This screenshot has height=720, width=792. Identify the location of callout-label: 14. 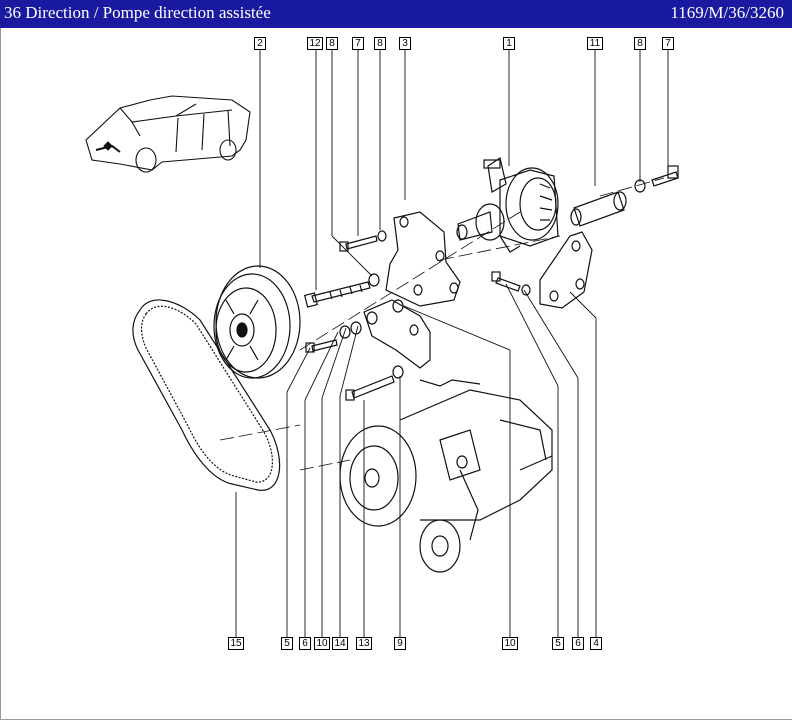
(340, 643).